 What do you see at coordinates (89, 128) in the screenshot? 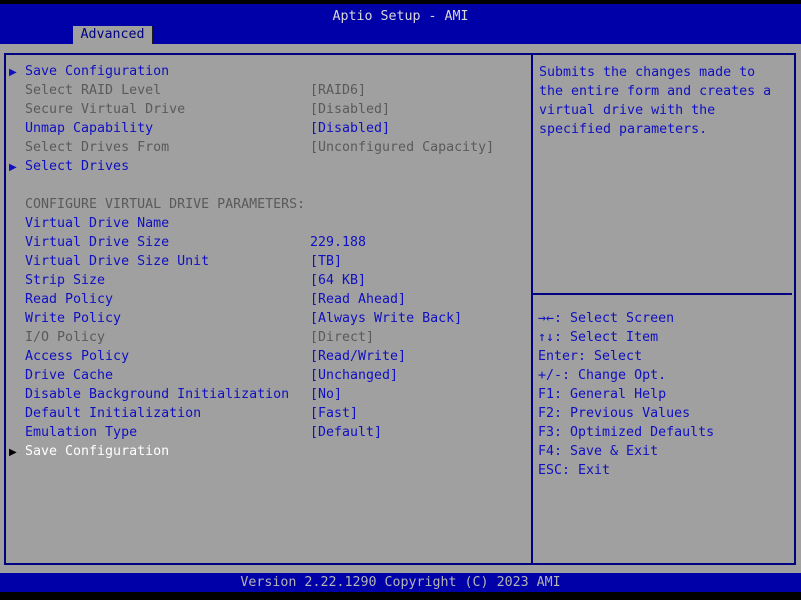
I see `menu-item-label: Unmap Capability` at bounding box center [89, 128].